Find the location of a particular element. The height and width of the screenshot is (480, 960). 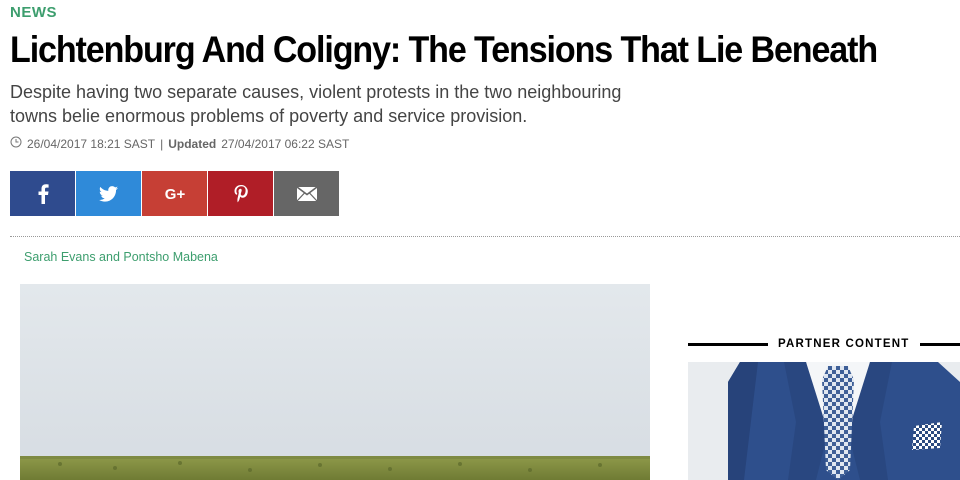

pinterest-icon is located at coordinates (241, 193).